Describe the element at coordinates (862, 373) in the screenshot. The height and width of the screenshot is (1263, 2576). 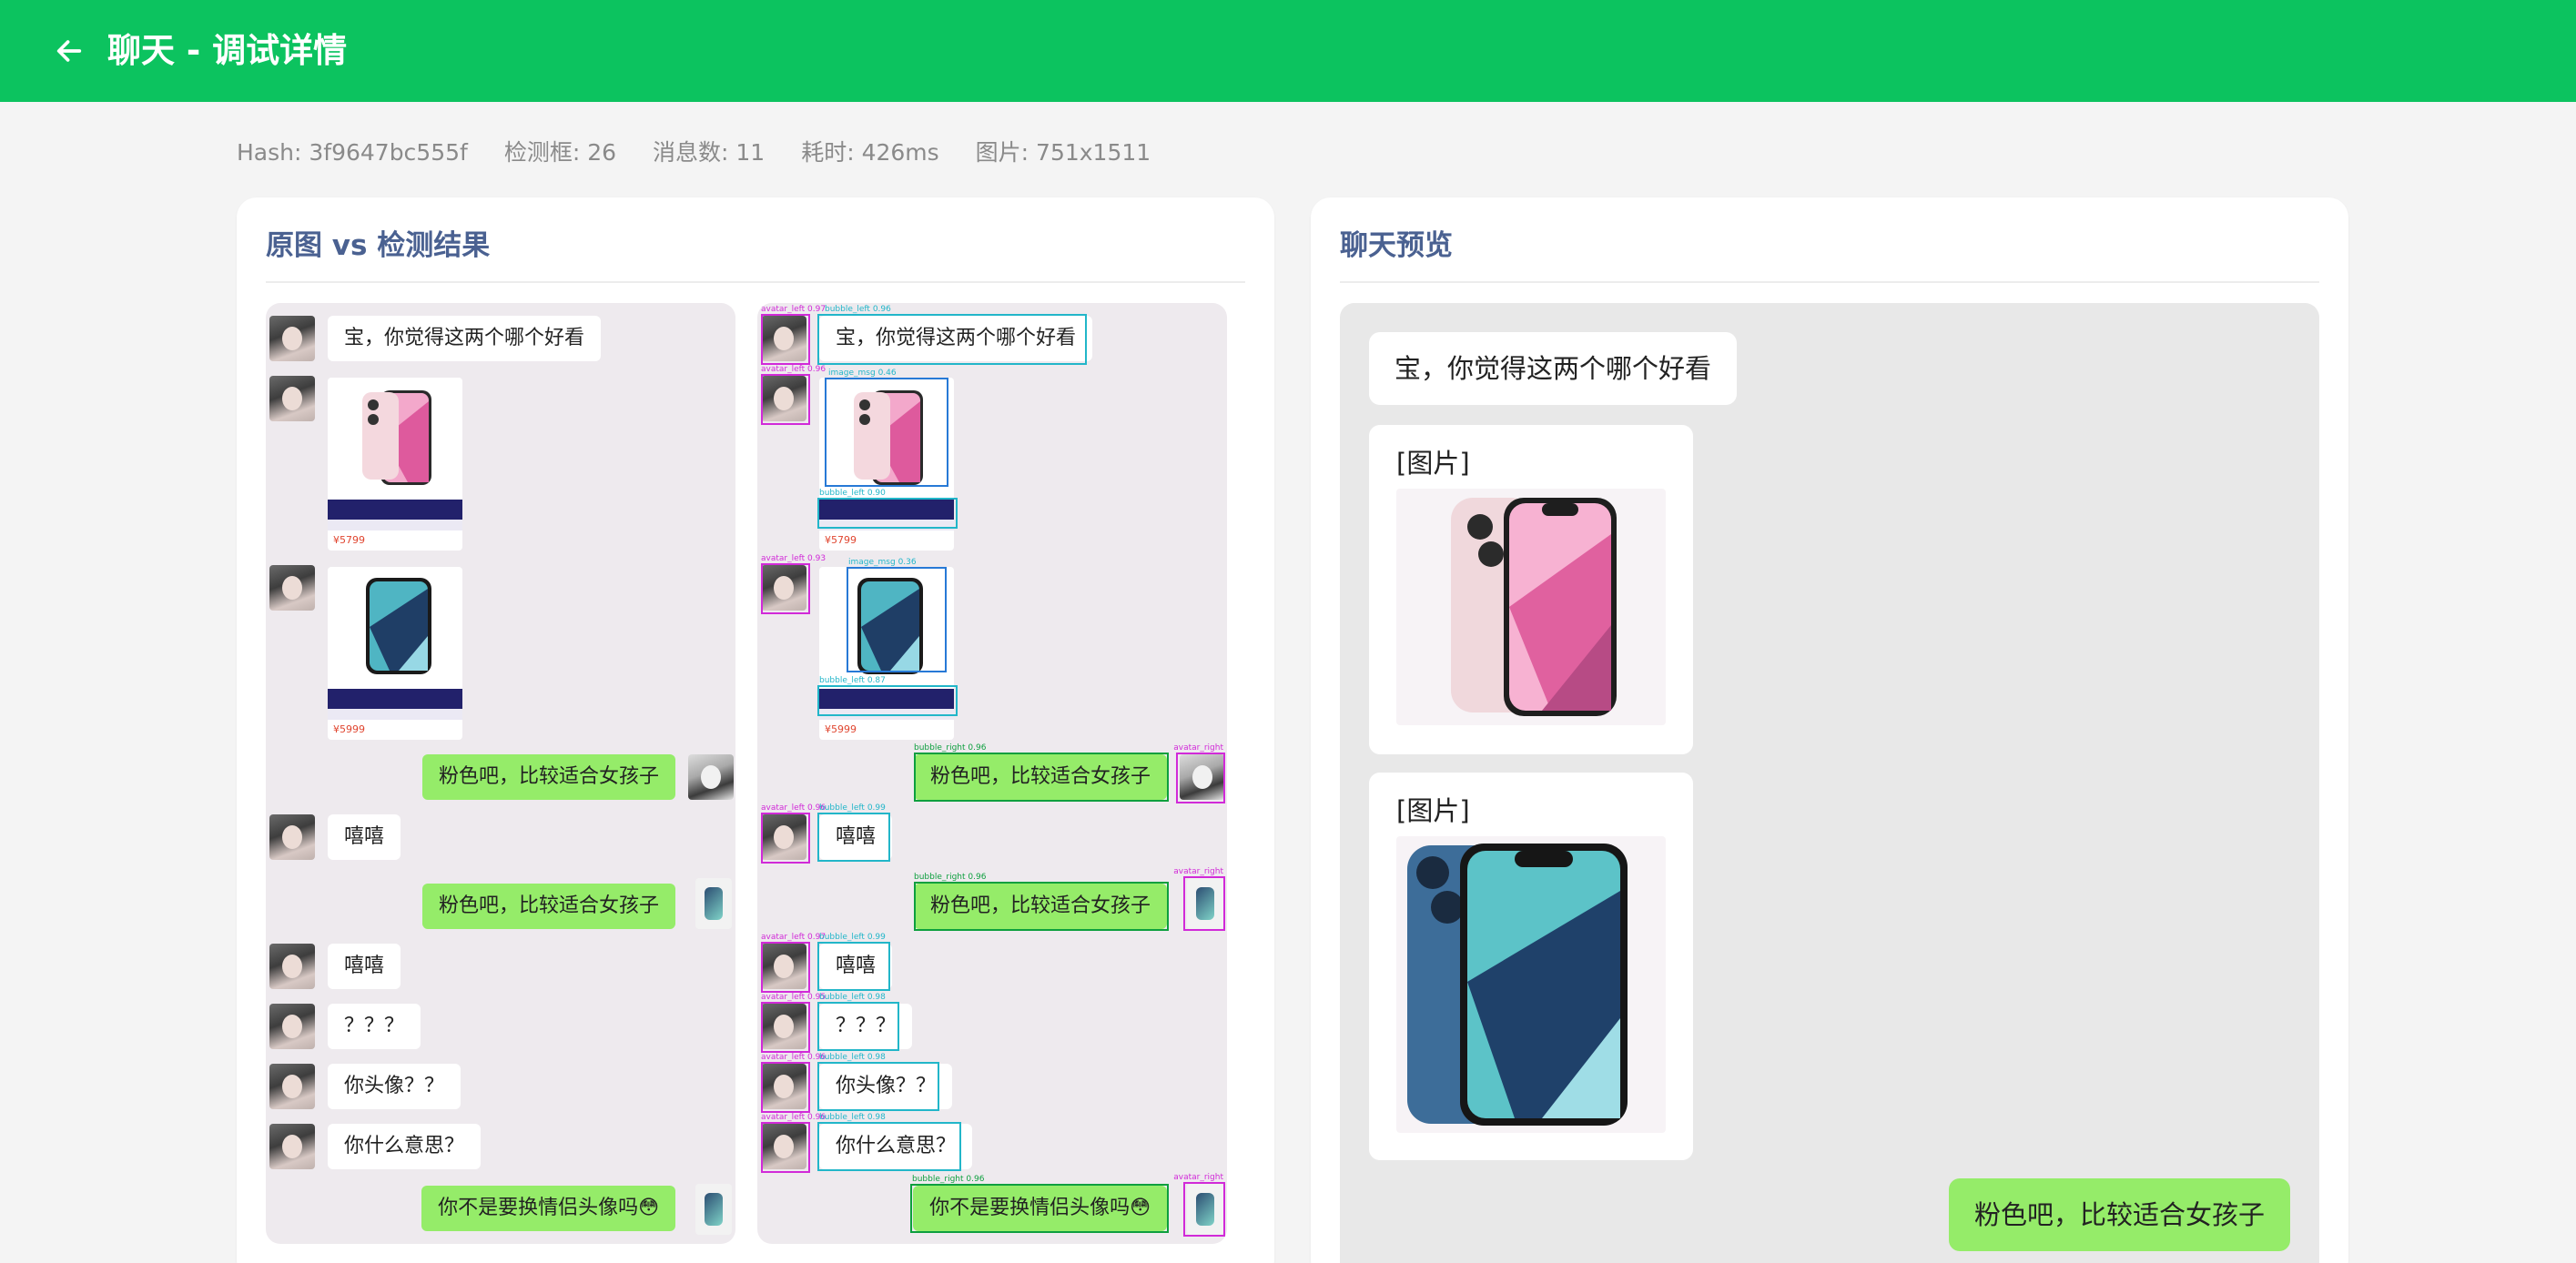
I see `detection-label: image_msg 0.46` at that location.